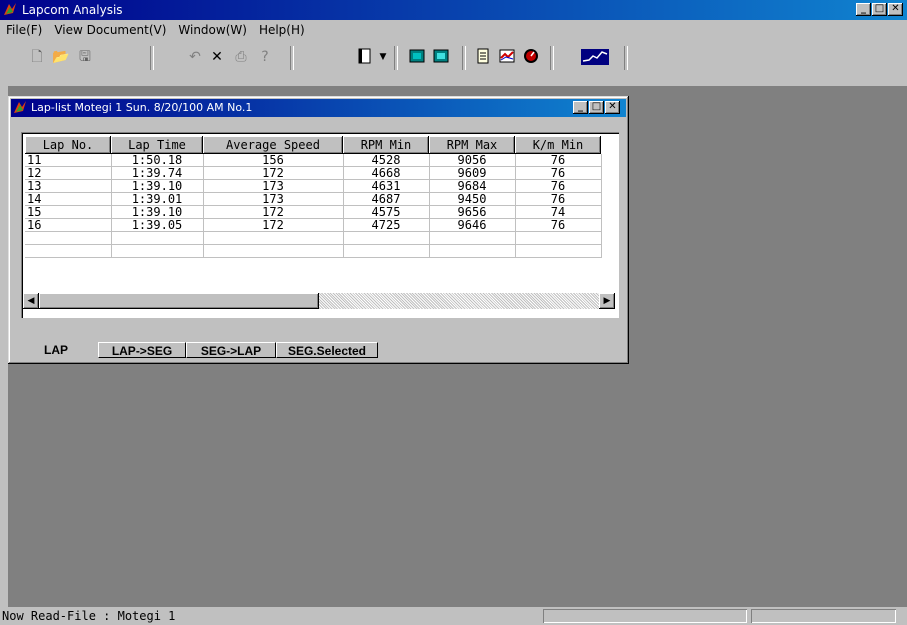  What do you see at coordinates (68, 173) in the screenshot?
I see `cell: 12` at bounding box center [68, 173].